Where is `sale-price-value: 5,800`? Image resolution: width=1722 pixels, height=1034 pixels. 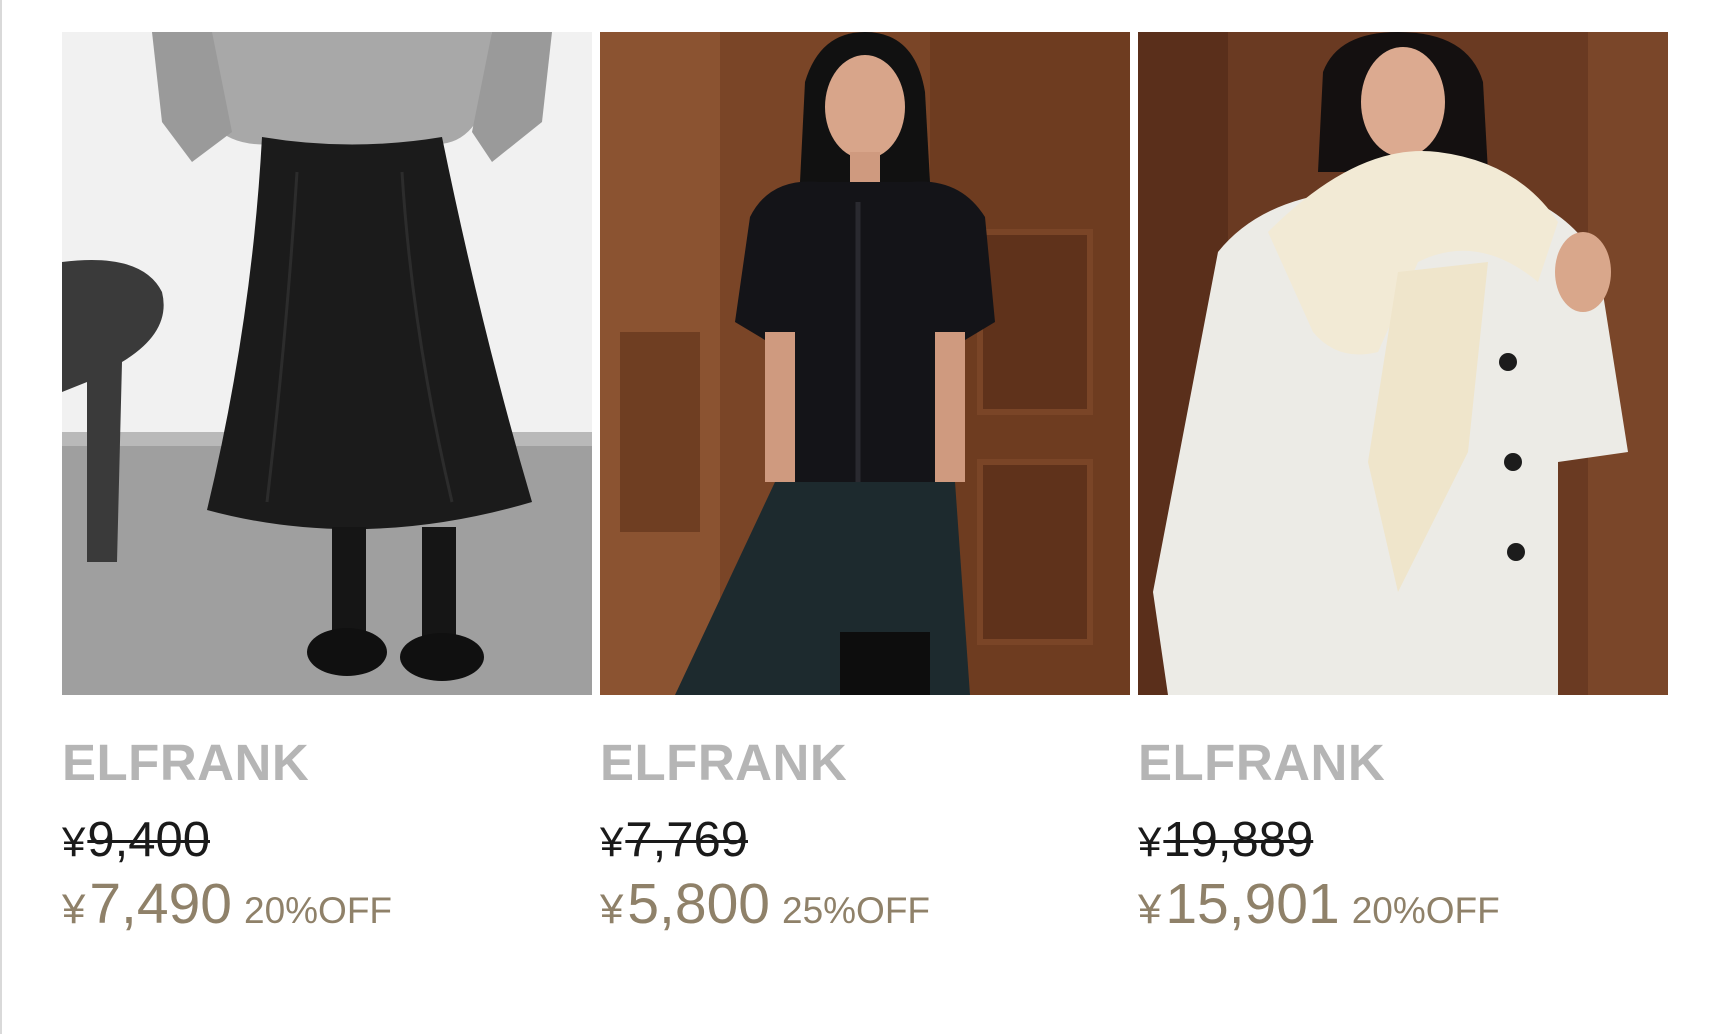 sale-price-value: 5,800 is located at coordinates (698, 904).